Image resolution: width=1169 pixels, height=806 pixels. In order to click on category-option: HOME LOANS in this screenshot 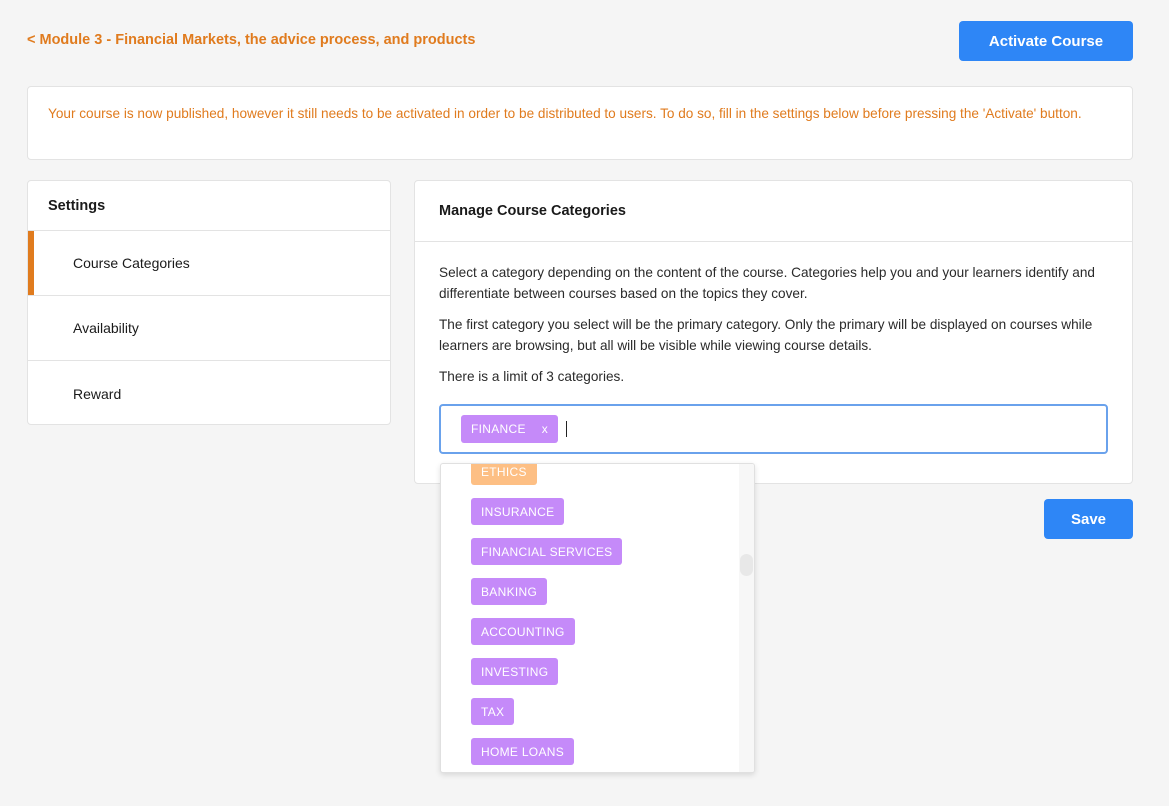, I will do `click(523, 751)`.